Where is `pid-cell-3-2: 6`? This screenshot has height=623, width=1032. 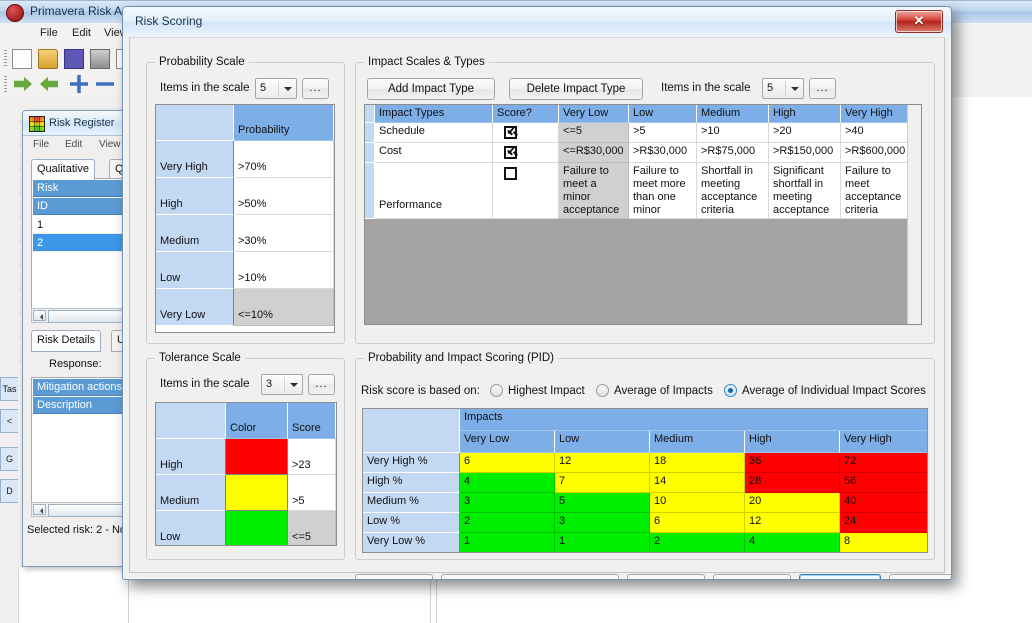 pid-cell-3-2: 6 is located at coordinates (697, 523).